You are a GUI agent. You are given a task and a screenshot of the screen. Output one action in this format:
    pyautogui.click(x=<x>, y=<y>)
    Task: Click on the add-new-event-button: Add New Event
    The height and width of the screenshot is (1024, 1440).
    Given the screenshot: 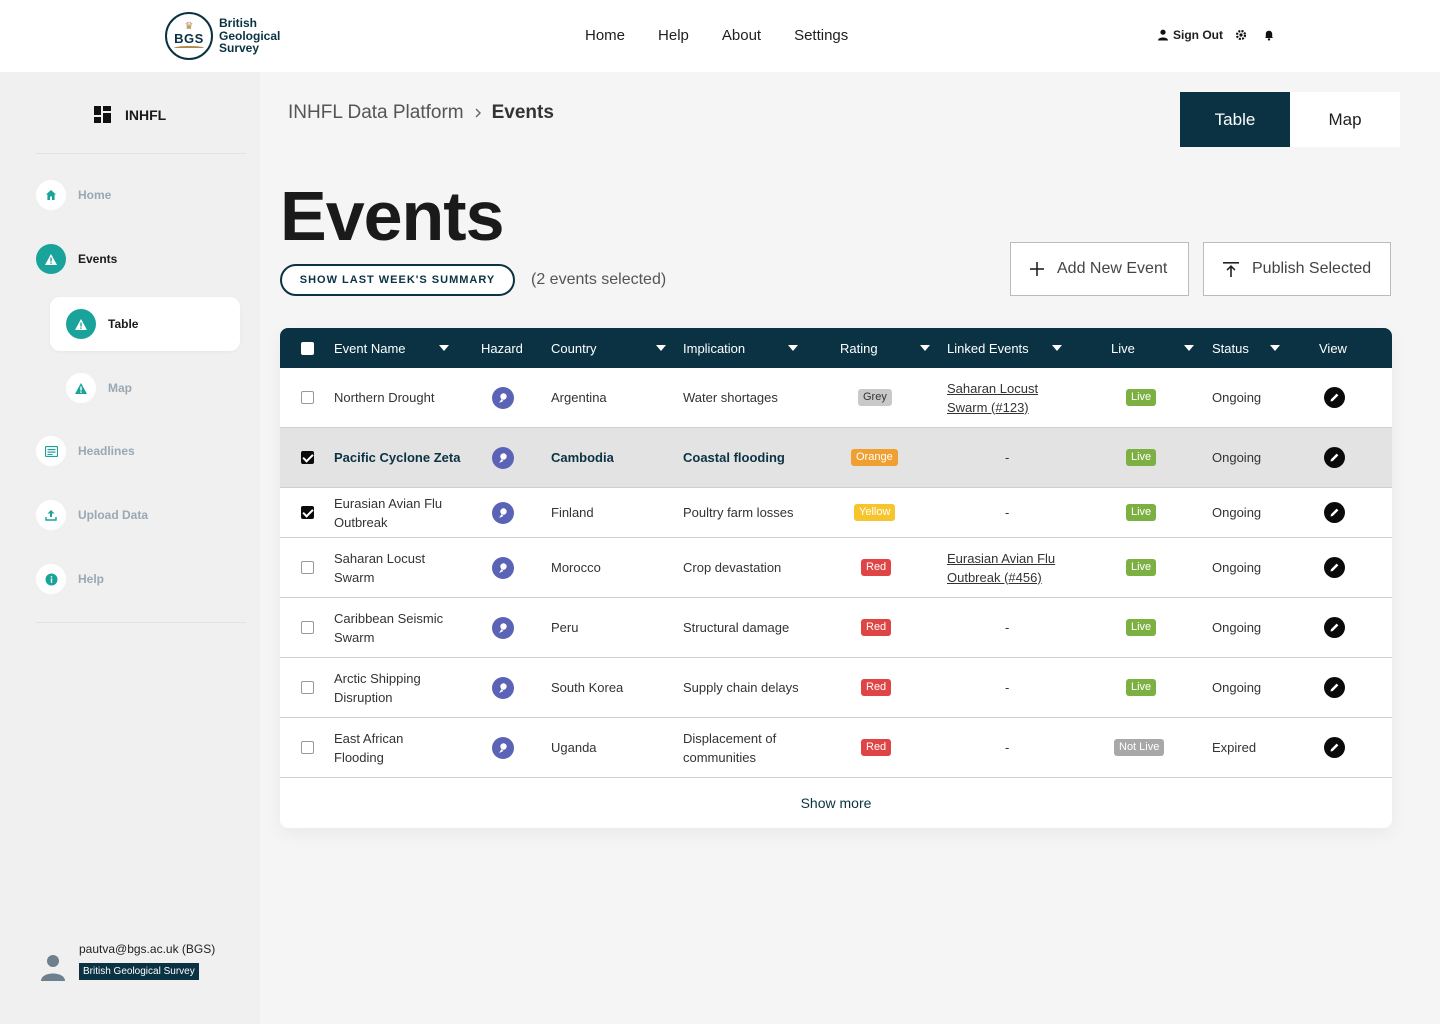 What is the action you would take?
    pyautogui.click(x=1099, y=269)
    